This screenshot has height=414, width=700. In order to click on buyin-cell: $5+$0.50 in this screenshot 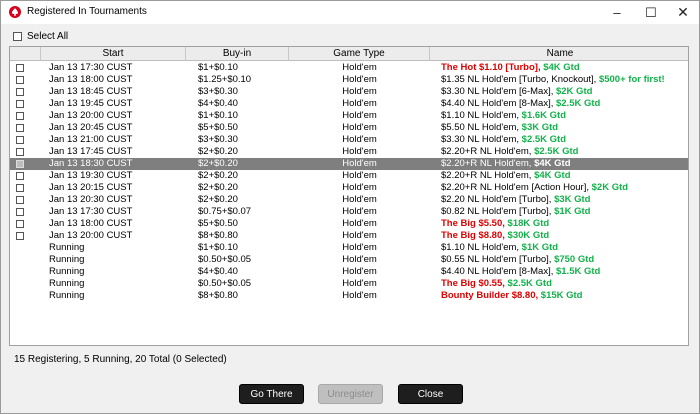, I will do `click(218, 127)`.